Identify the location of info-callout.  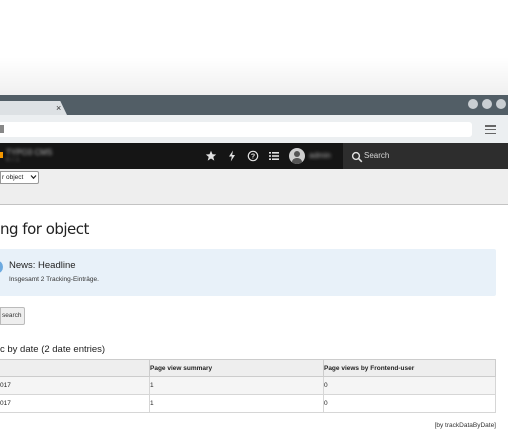
(248, 272).